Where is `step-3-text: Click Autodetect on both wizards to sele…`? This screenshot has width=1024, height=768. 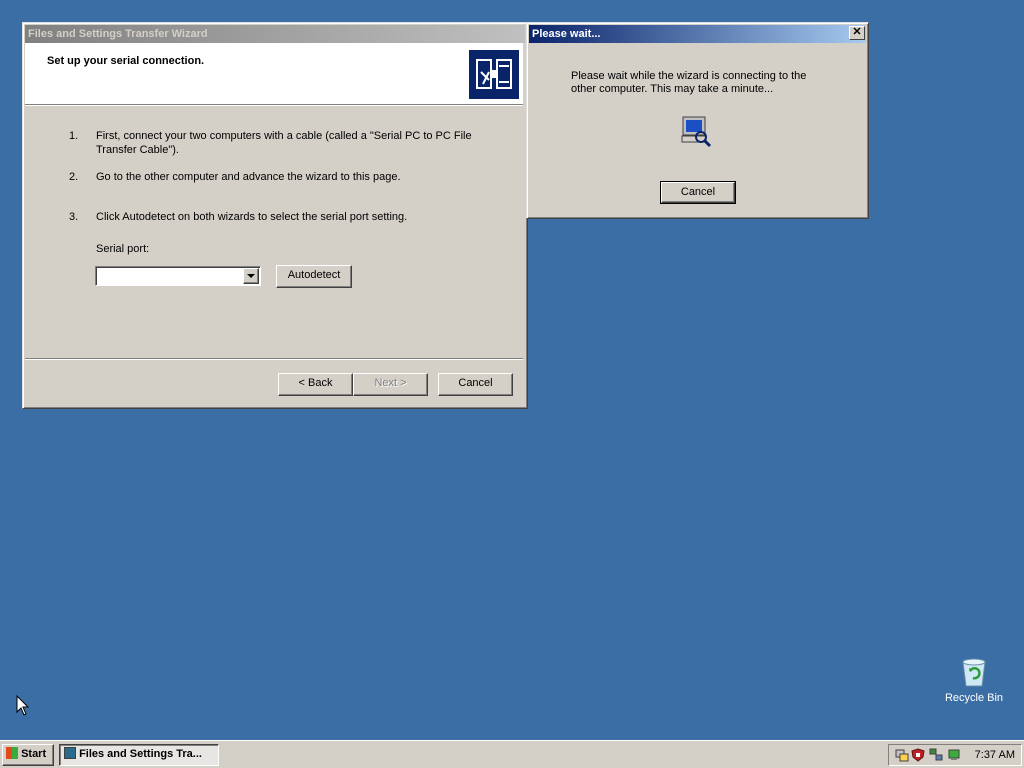
step-3-text: Click Autodetect on both wizards to sele… is located at coordinates (252, 217).